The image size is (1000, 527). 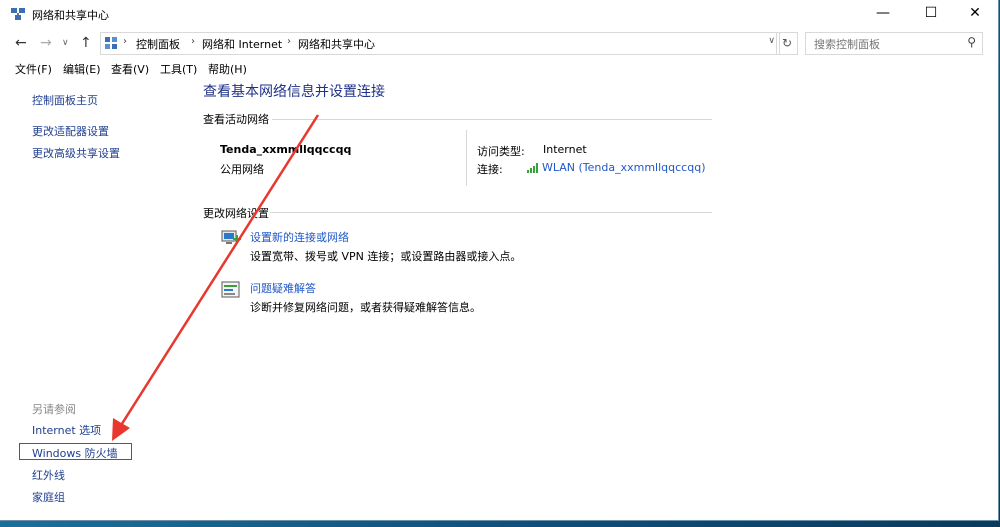 What do you see at coordinates (440, 43) in the screenshot?
I see `address-bar: › 控制面板 › 网络和 Internet › 网络和共享中心 ∨` at bounding box center [440, 43].